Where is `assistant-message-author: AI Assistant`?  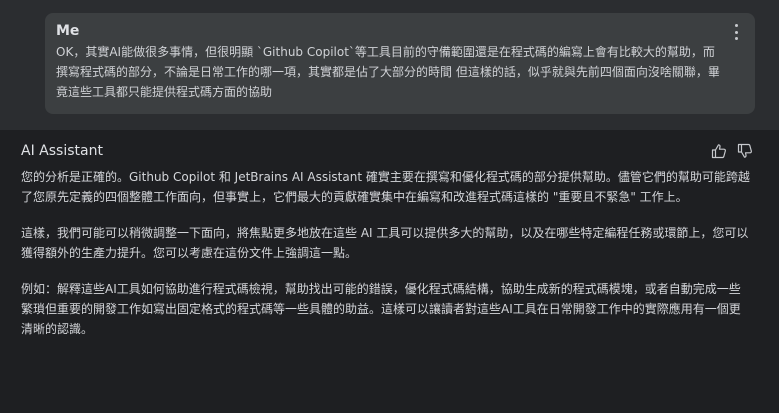 assistant-message-author: AI Assistant is located at coordinates (62, 151).